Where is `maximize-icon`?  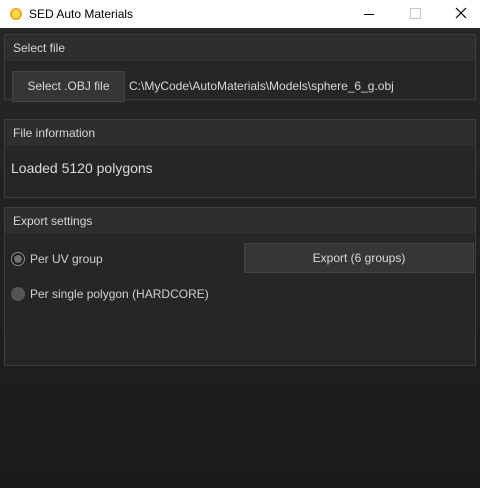 maximize-icon is located at coordinates (415, 13).